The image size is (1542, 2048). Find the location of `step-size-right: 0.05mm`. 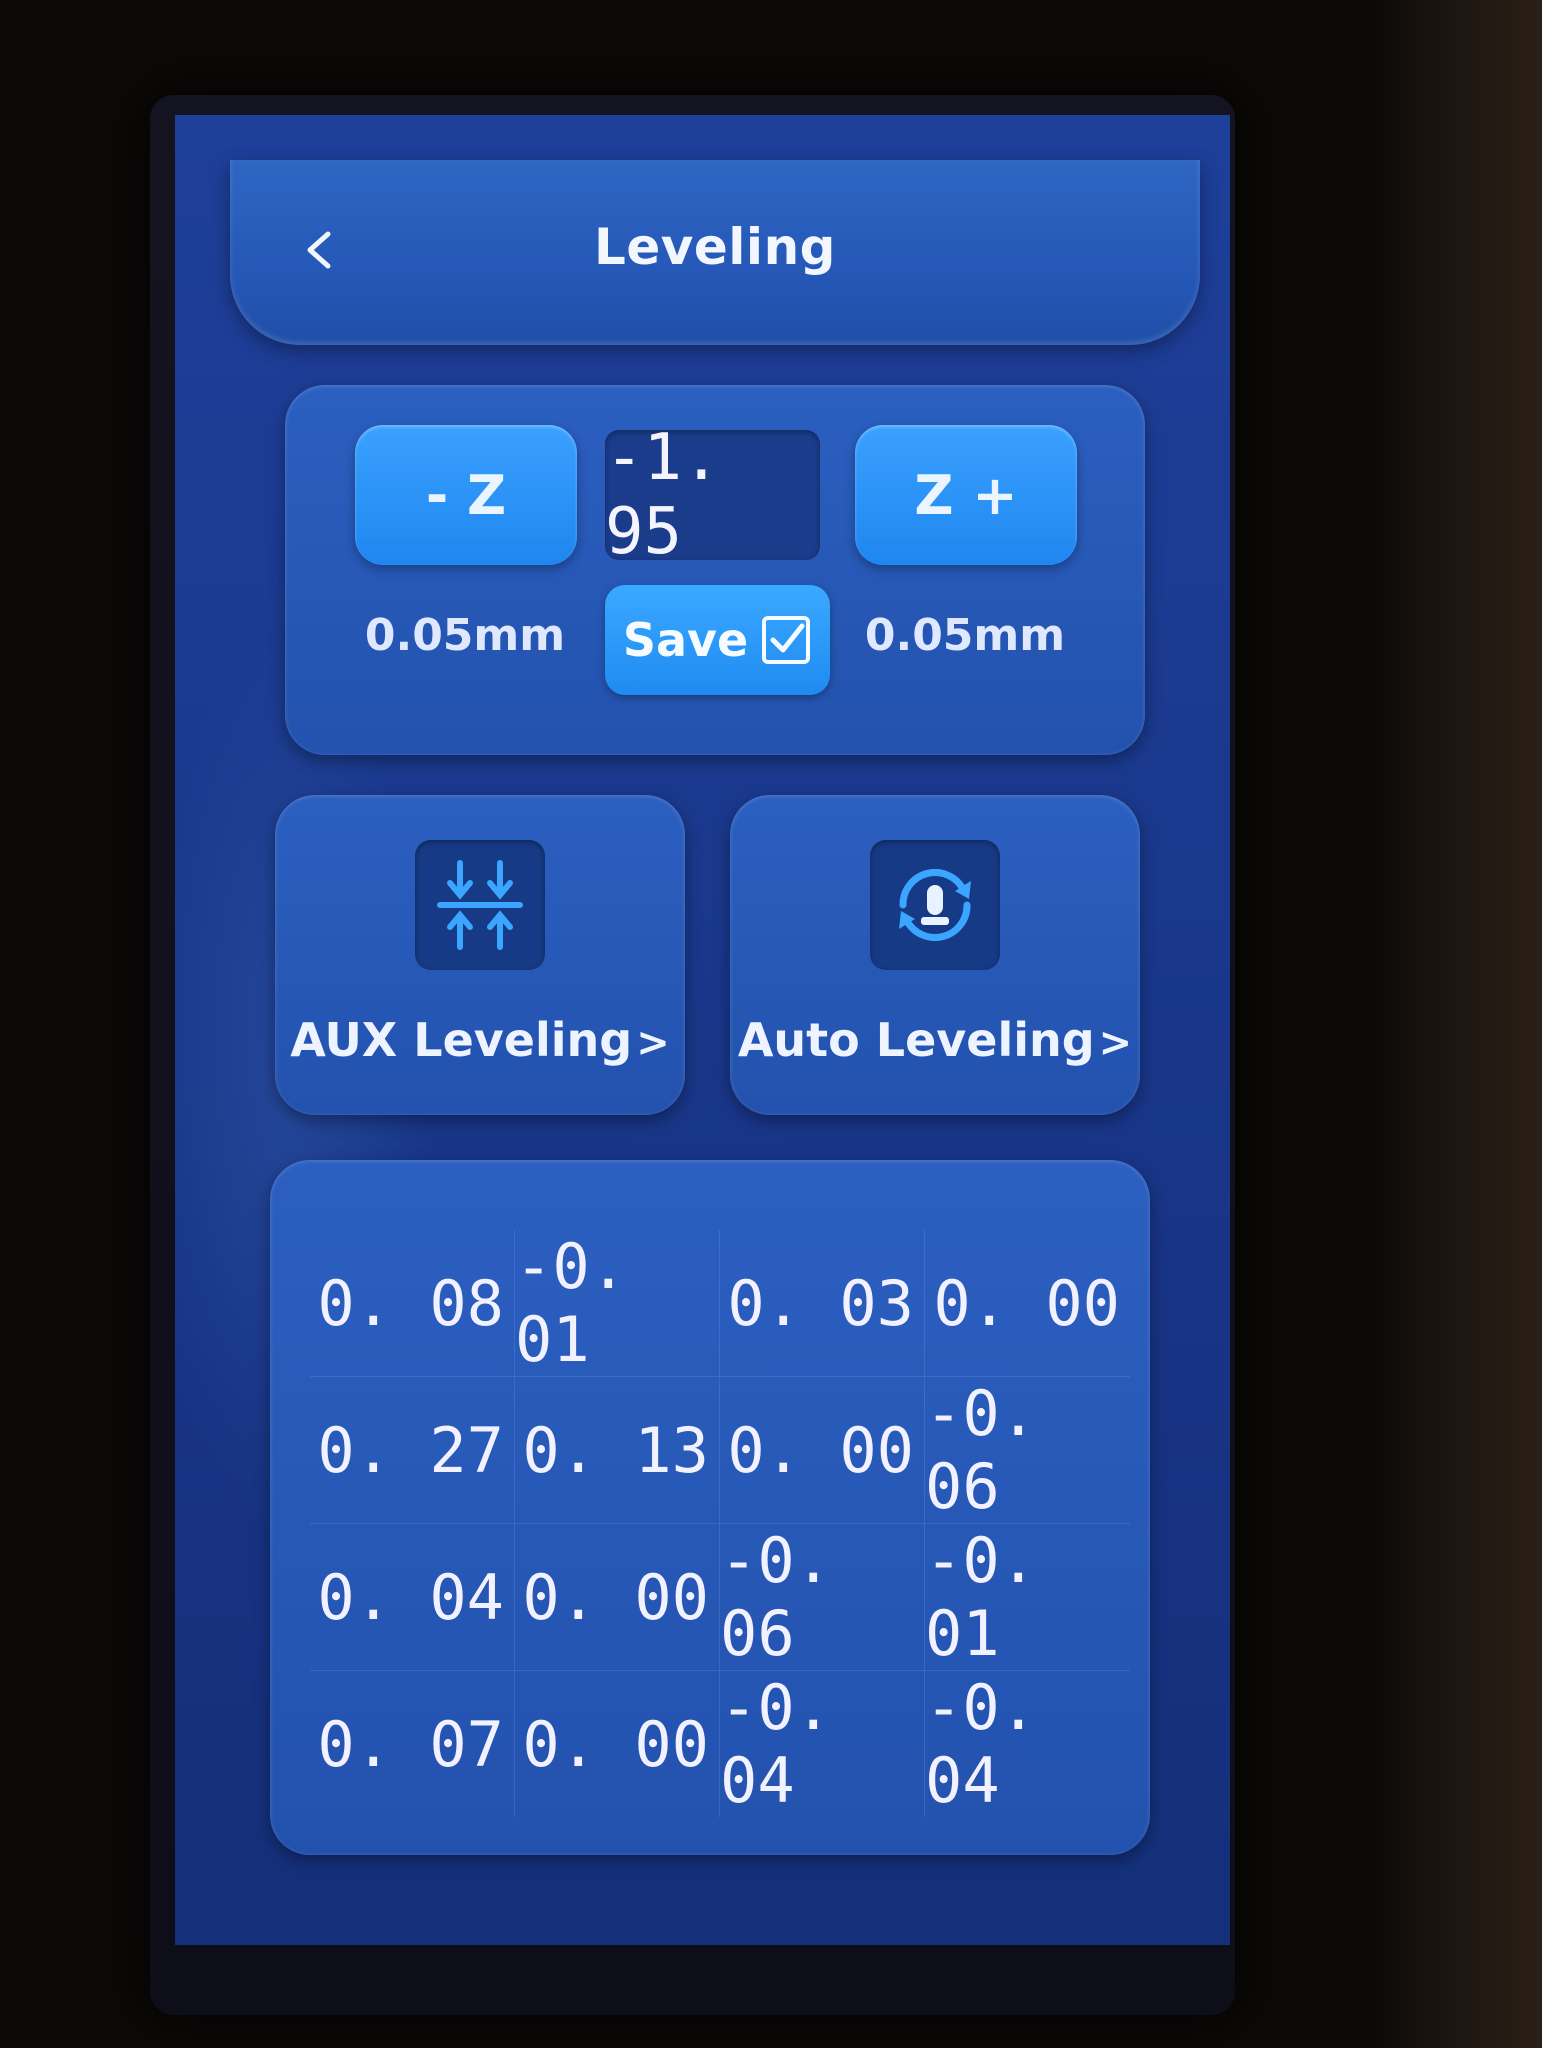

step-size-right: 0.05mm is located at coordinates (965, 635).